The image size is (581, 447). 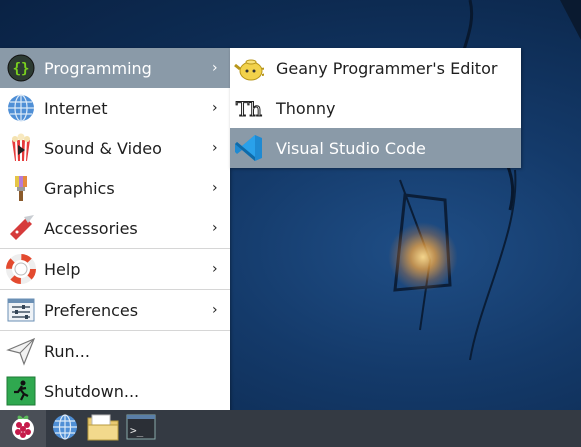 I want to click on menu-item-label: Programming, so click(x=98, y=68).